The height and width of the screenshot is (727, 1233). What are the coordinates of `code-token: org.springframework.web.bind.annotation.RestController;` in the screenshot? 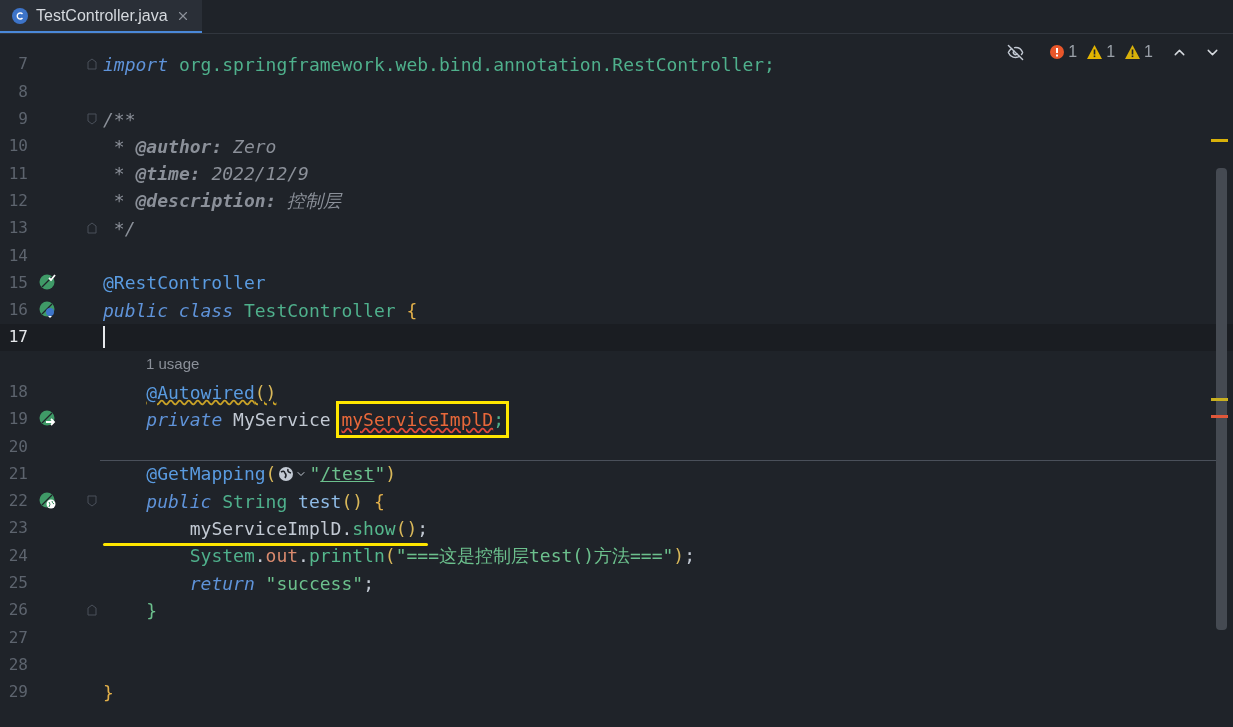 It's located at (476, 64).